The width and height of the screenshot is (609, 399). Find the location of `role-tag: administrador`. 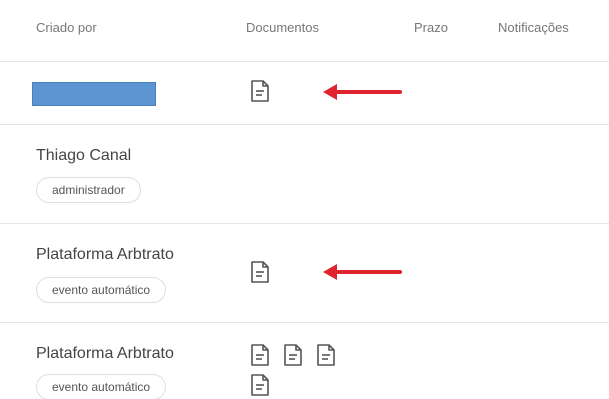

role-tag: administrador is located at coordinates (88, 190).